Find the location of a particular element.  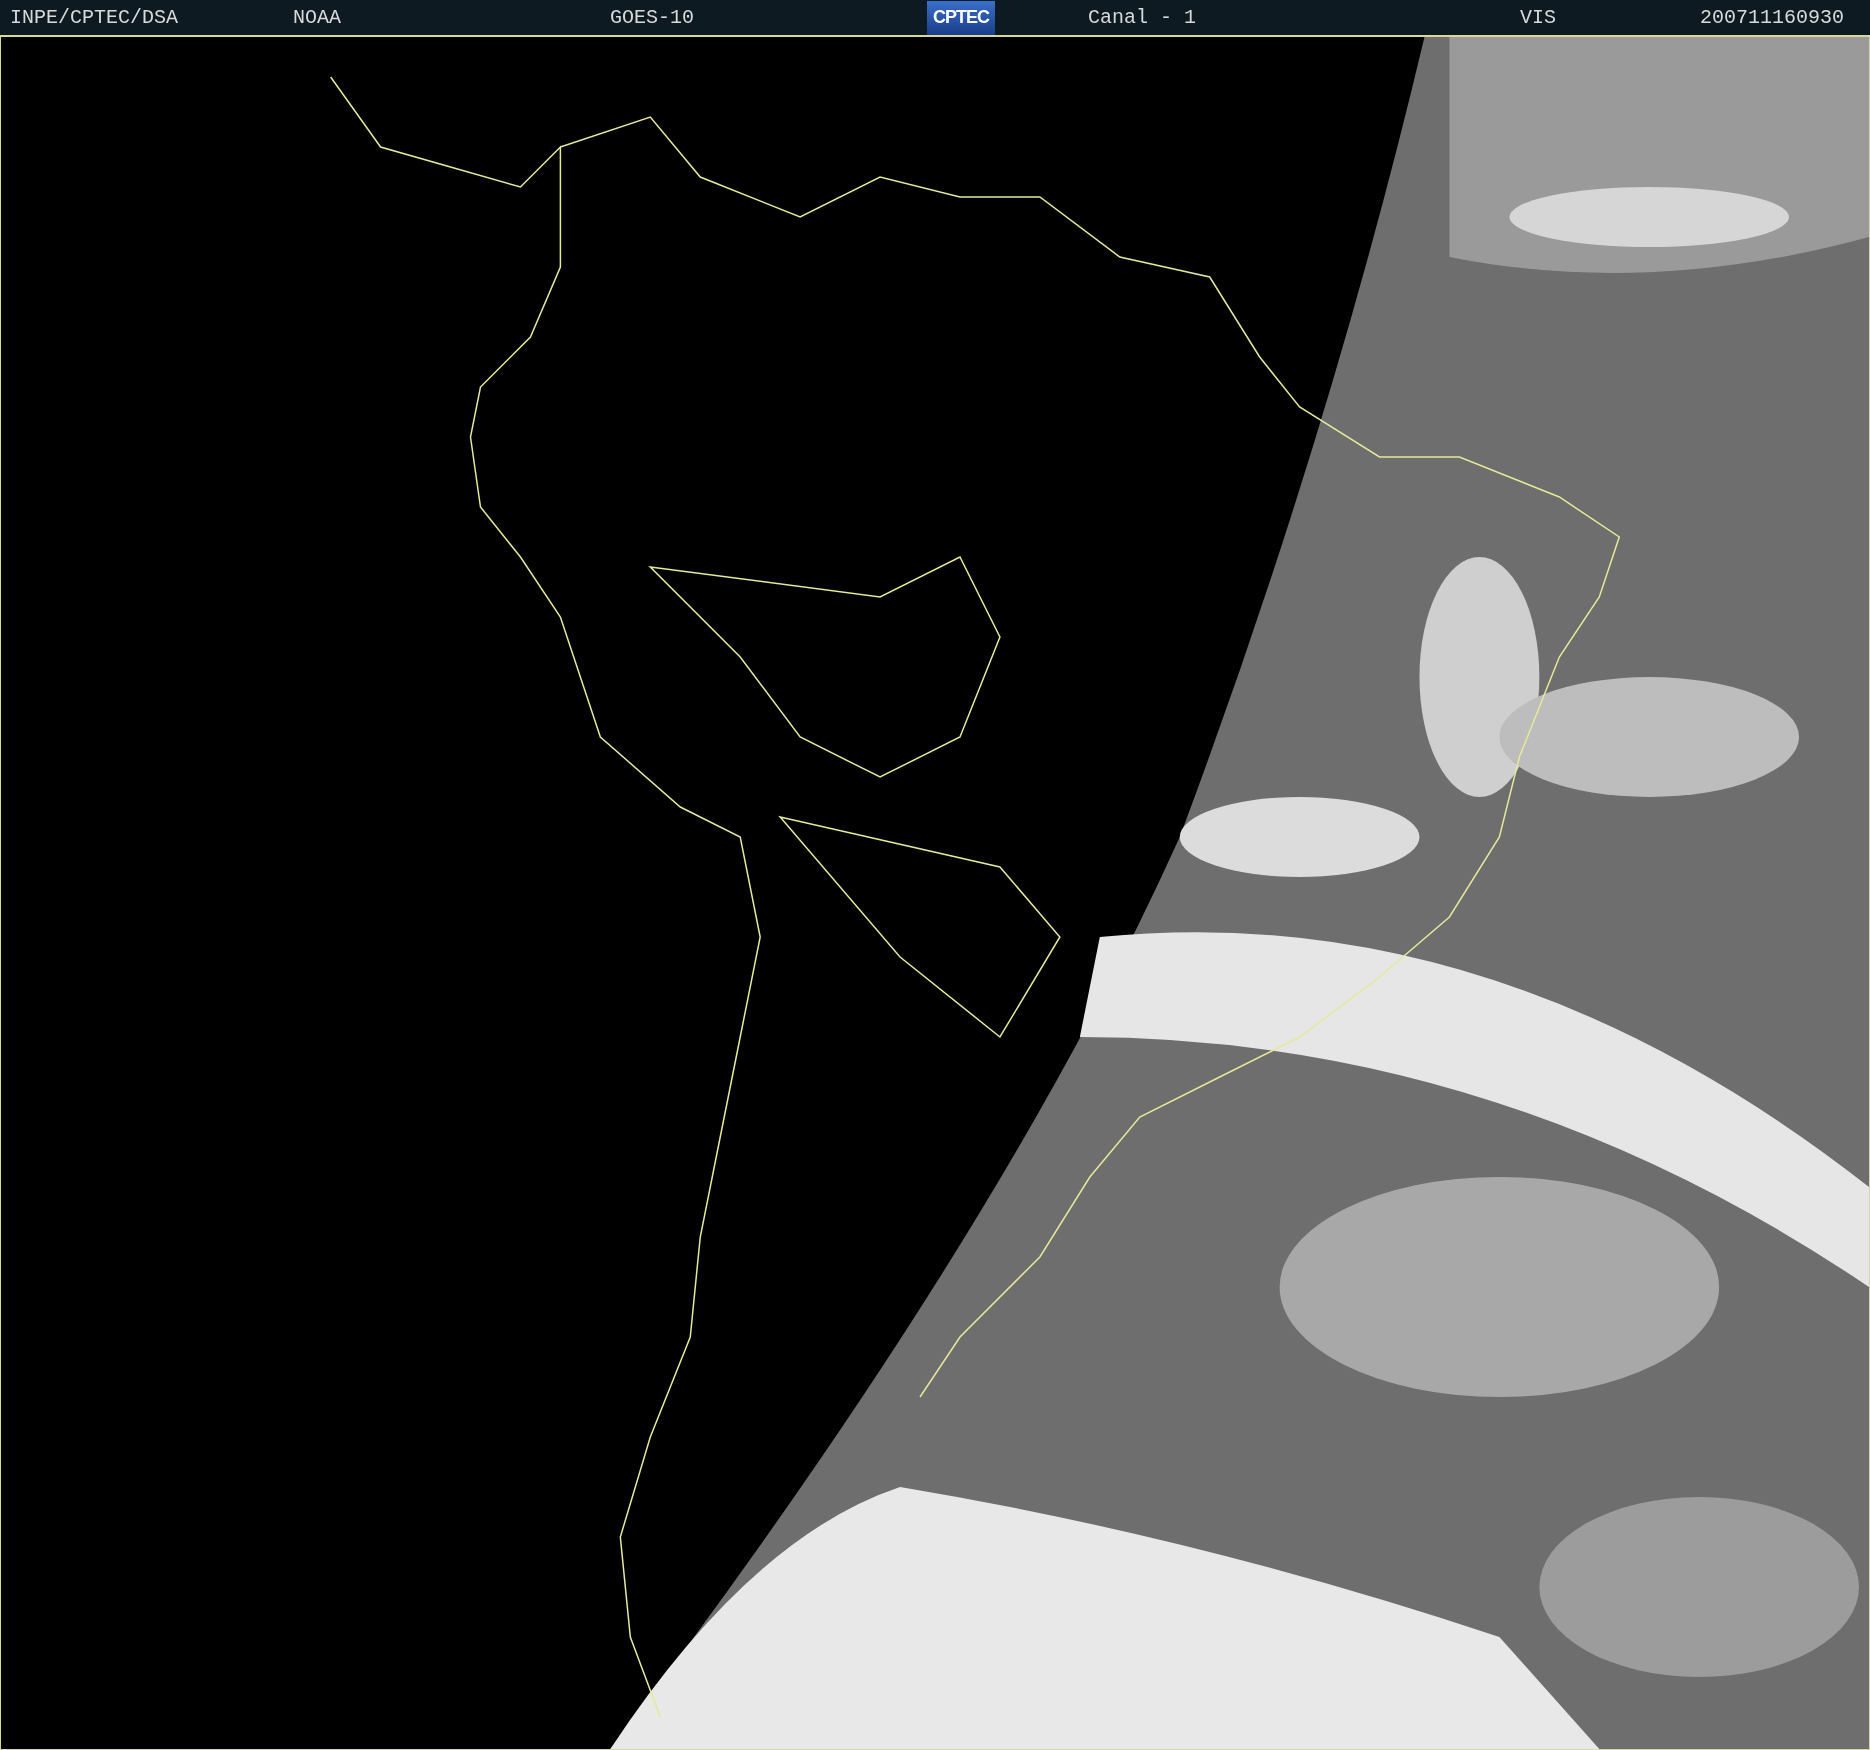

header-label: VIS is located at coordinates (1538, 17).